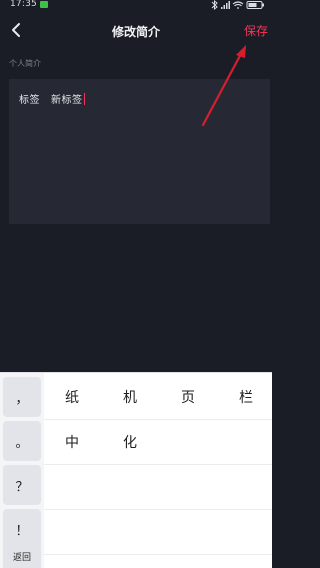 The width and height of the screenshot is (320, 568). What do you see at coordinates (188, 397) in the screenshot?
I see `candidate-item: 页` at bounding box center [188, 397].